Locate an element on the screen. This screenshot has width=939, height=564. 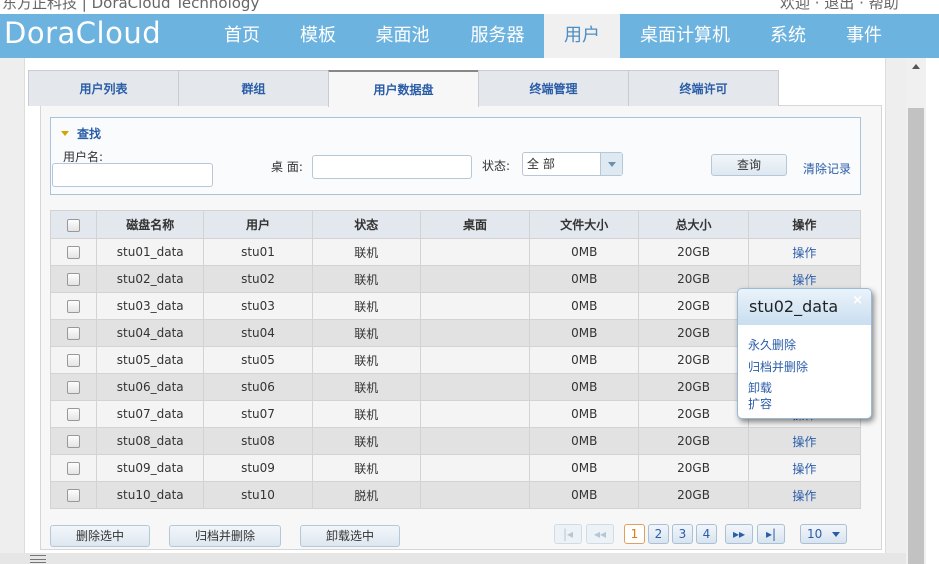
table-row: stu08_data stu08 联机 0MB 20GB 操作 is located at coordinates (455, 441).